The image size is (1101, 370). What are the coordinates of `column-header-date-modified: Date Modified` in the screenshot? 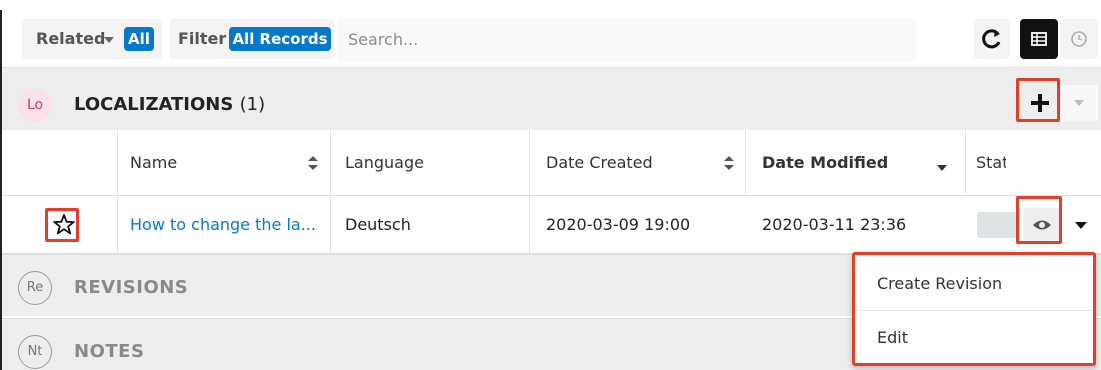 It's located at (825, 163).